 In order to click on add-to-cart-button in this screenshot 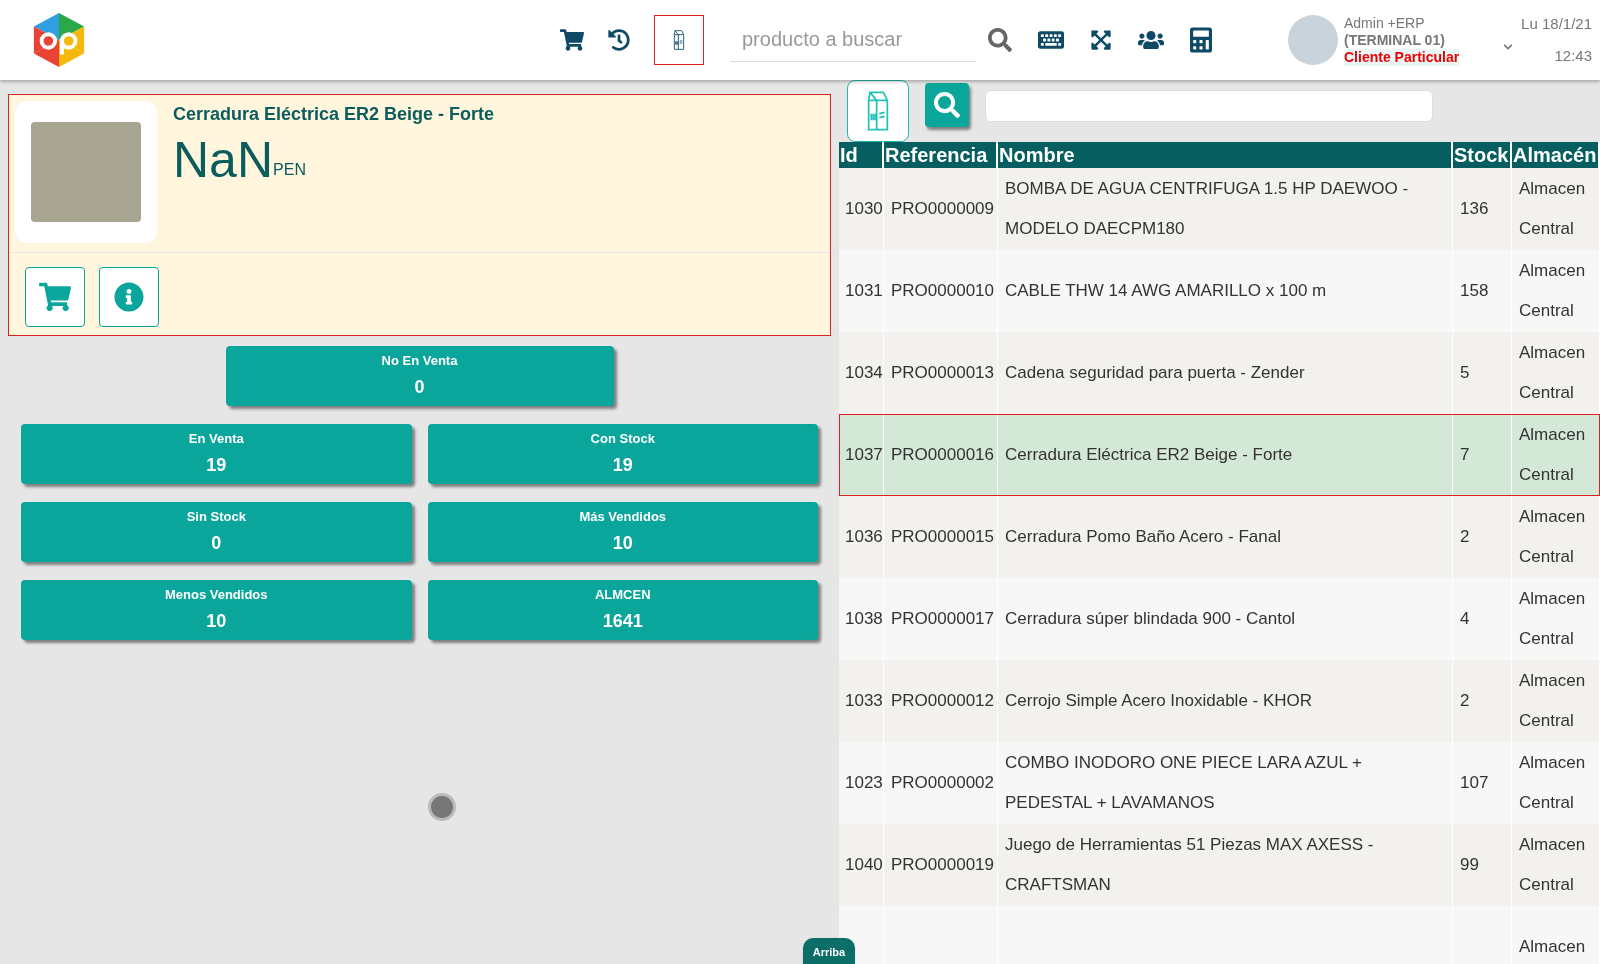, I will do `click(55, 297)`.